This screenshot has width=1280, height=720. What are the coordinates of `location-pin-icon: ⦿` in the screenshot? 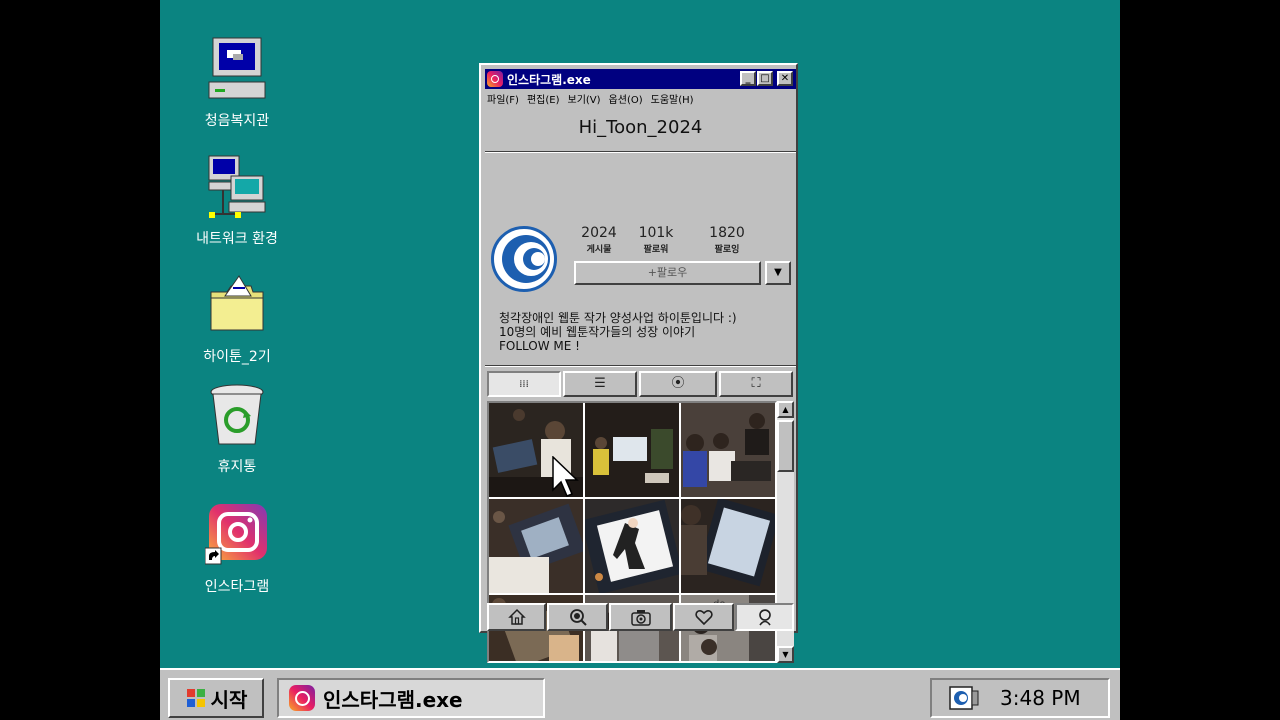 It's located at (678, 383).